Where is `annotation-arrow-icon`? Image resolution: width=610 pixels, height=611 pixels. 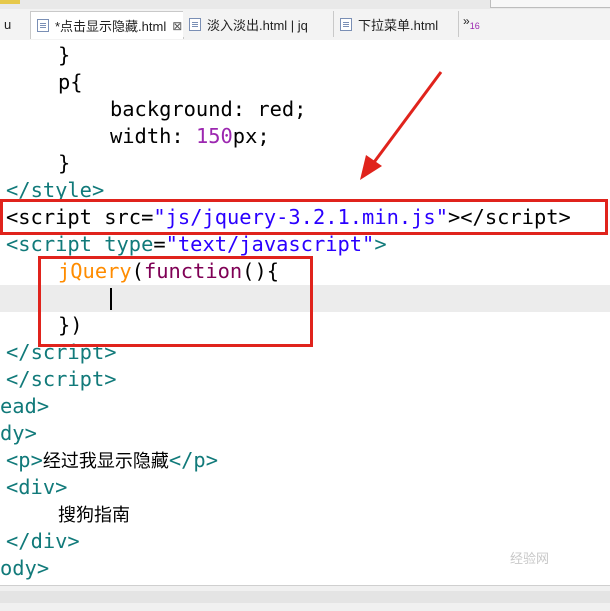
annotation-arrow-icon is located at coordinates (401, 125).